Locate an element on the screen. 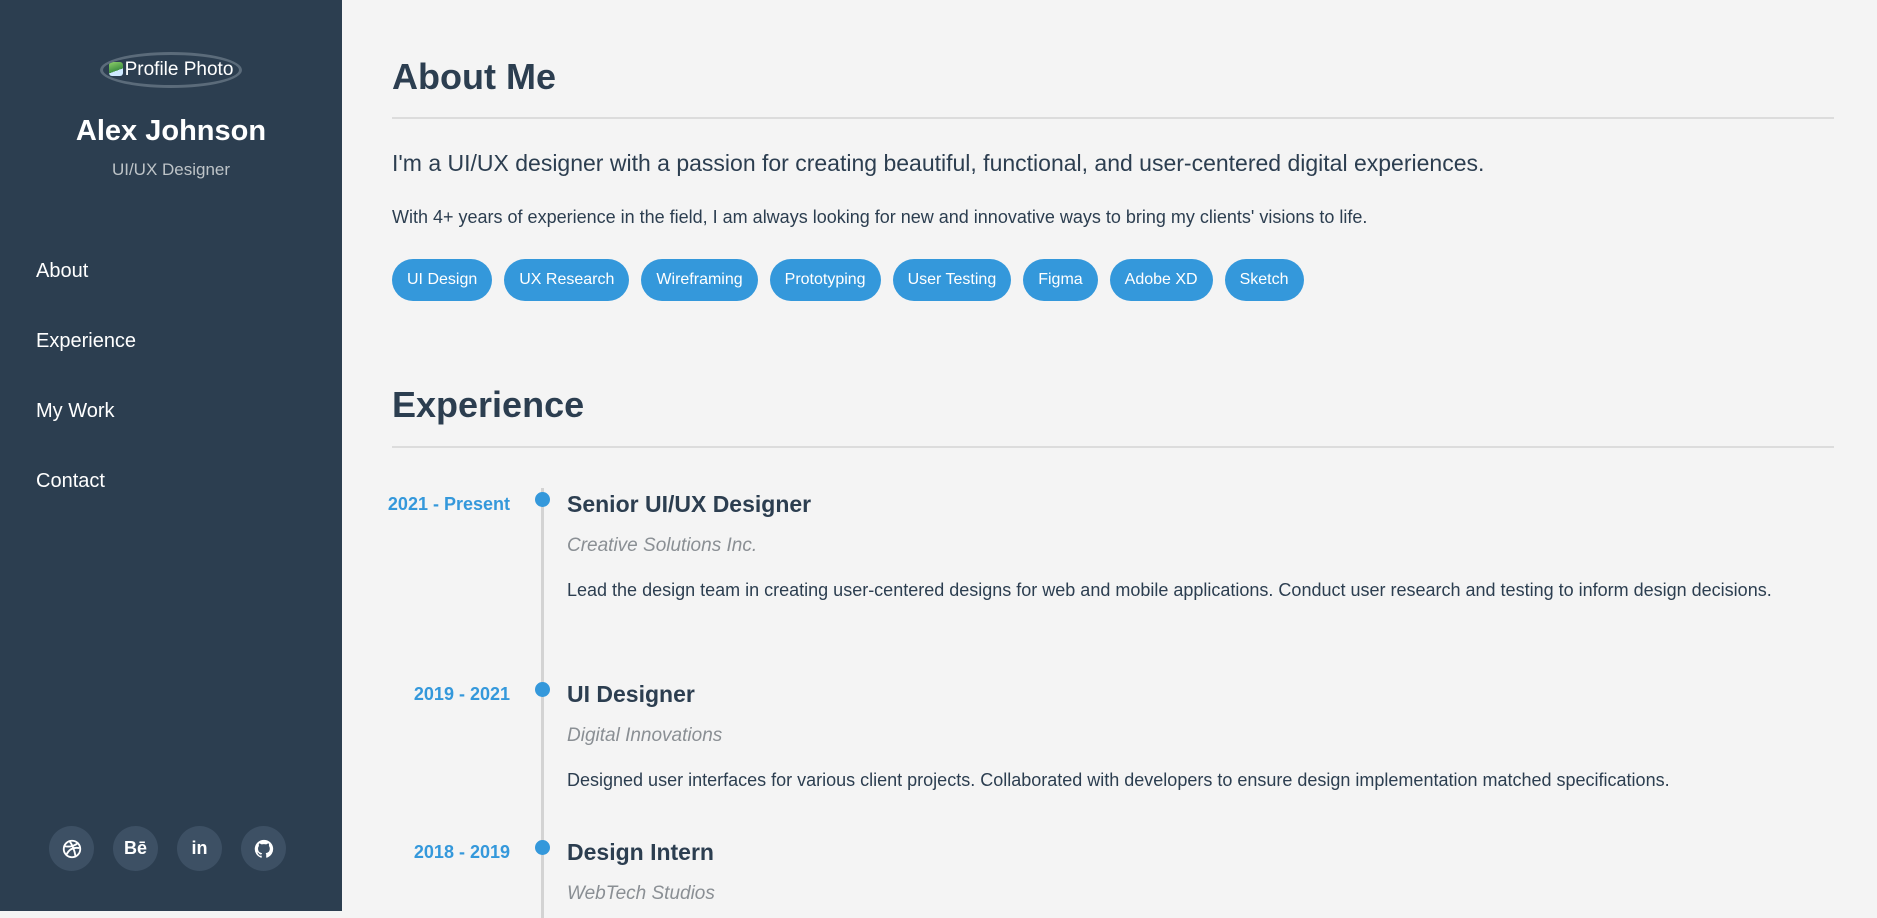 Image resolution: width=1877 pixels, height=918 pixels. job-title: Senior UI/UX Designer is located at coordinates (689, 504).